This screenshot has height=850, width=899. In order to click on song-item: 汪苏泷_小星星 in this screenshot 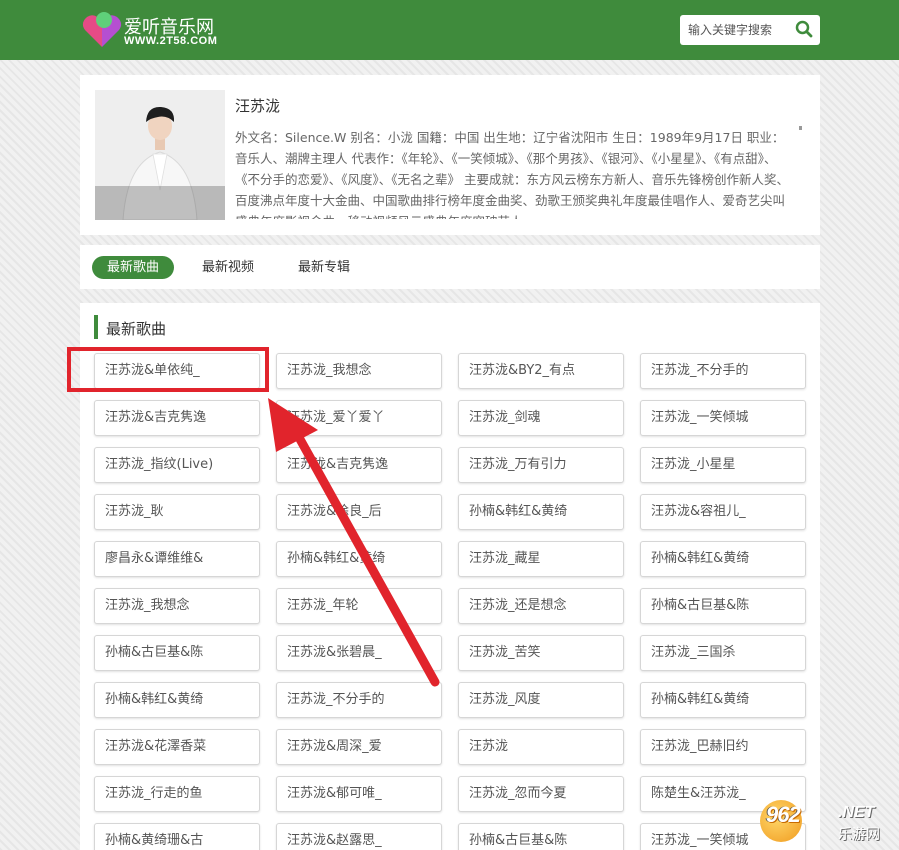, I will do `click(723, 465)`.